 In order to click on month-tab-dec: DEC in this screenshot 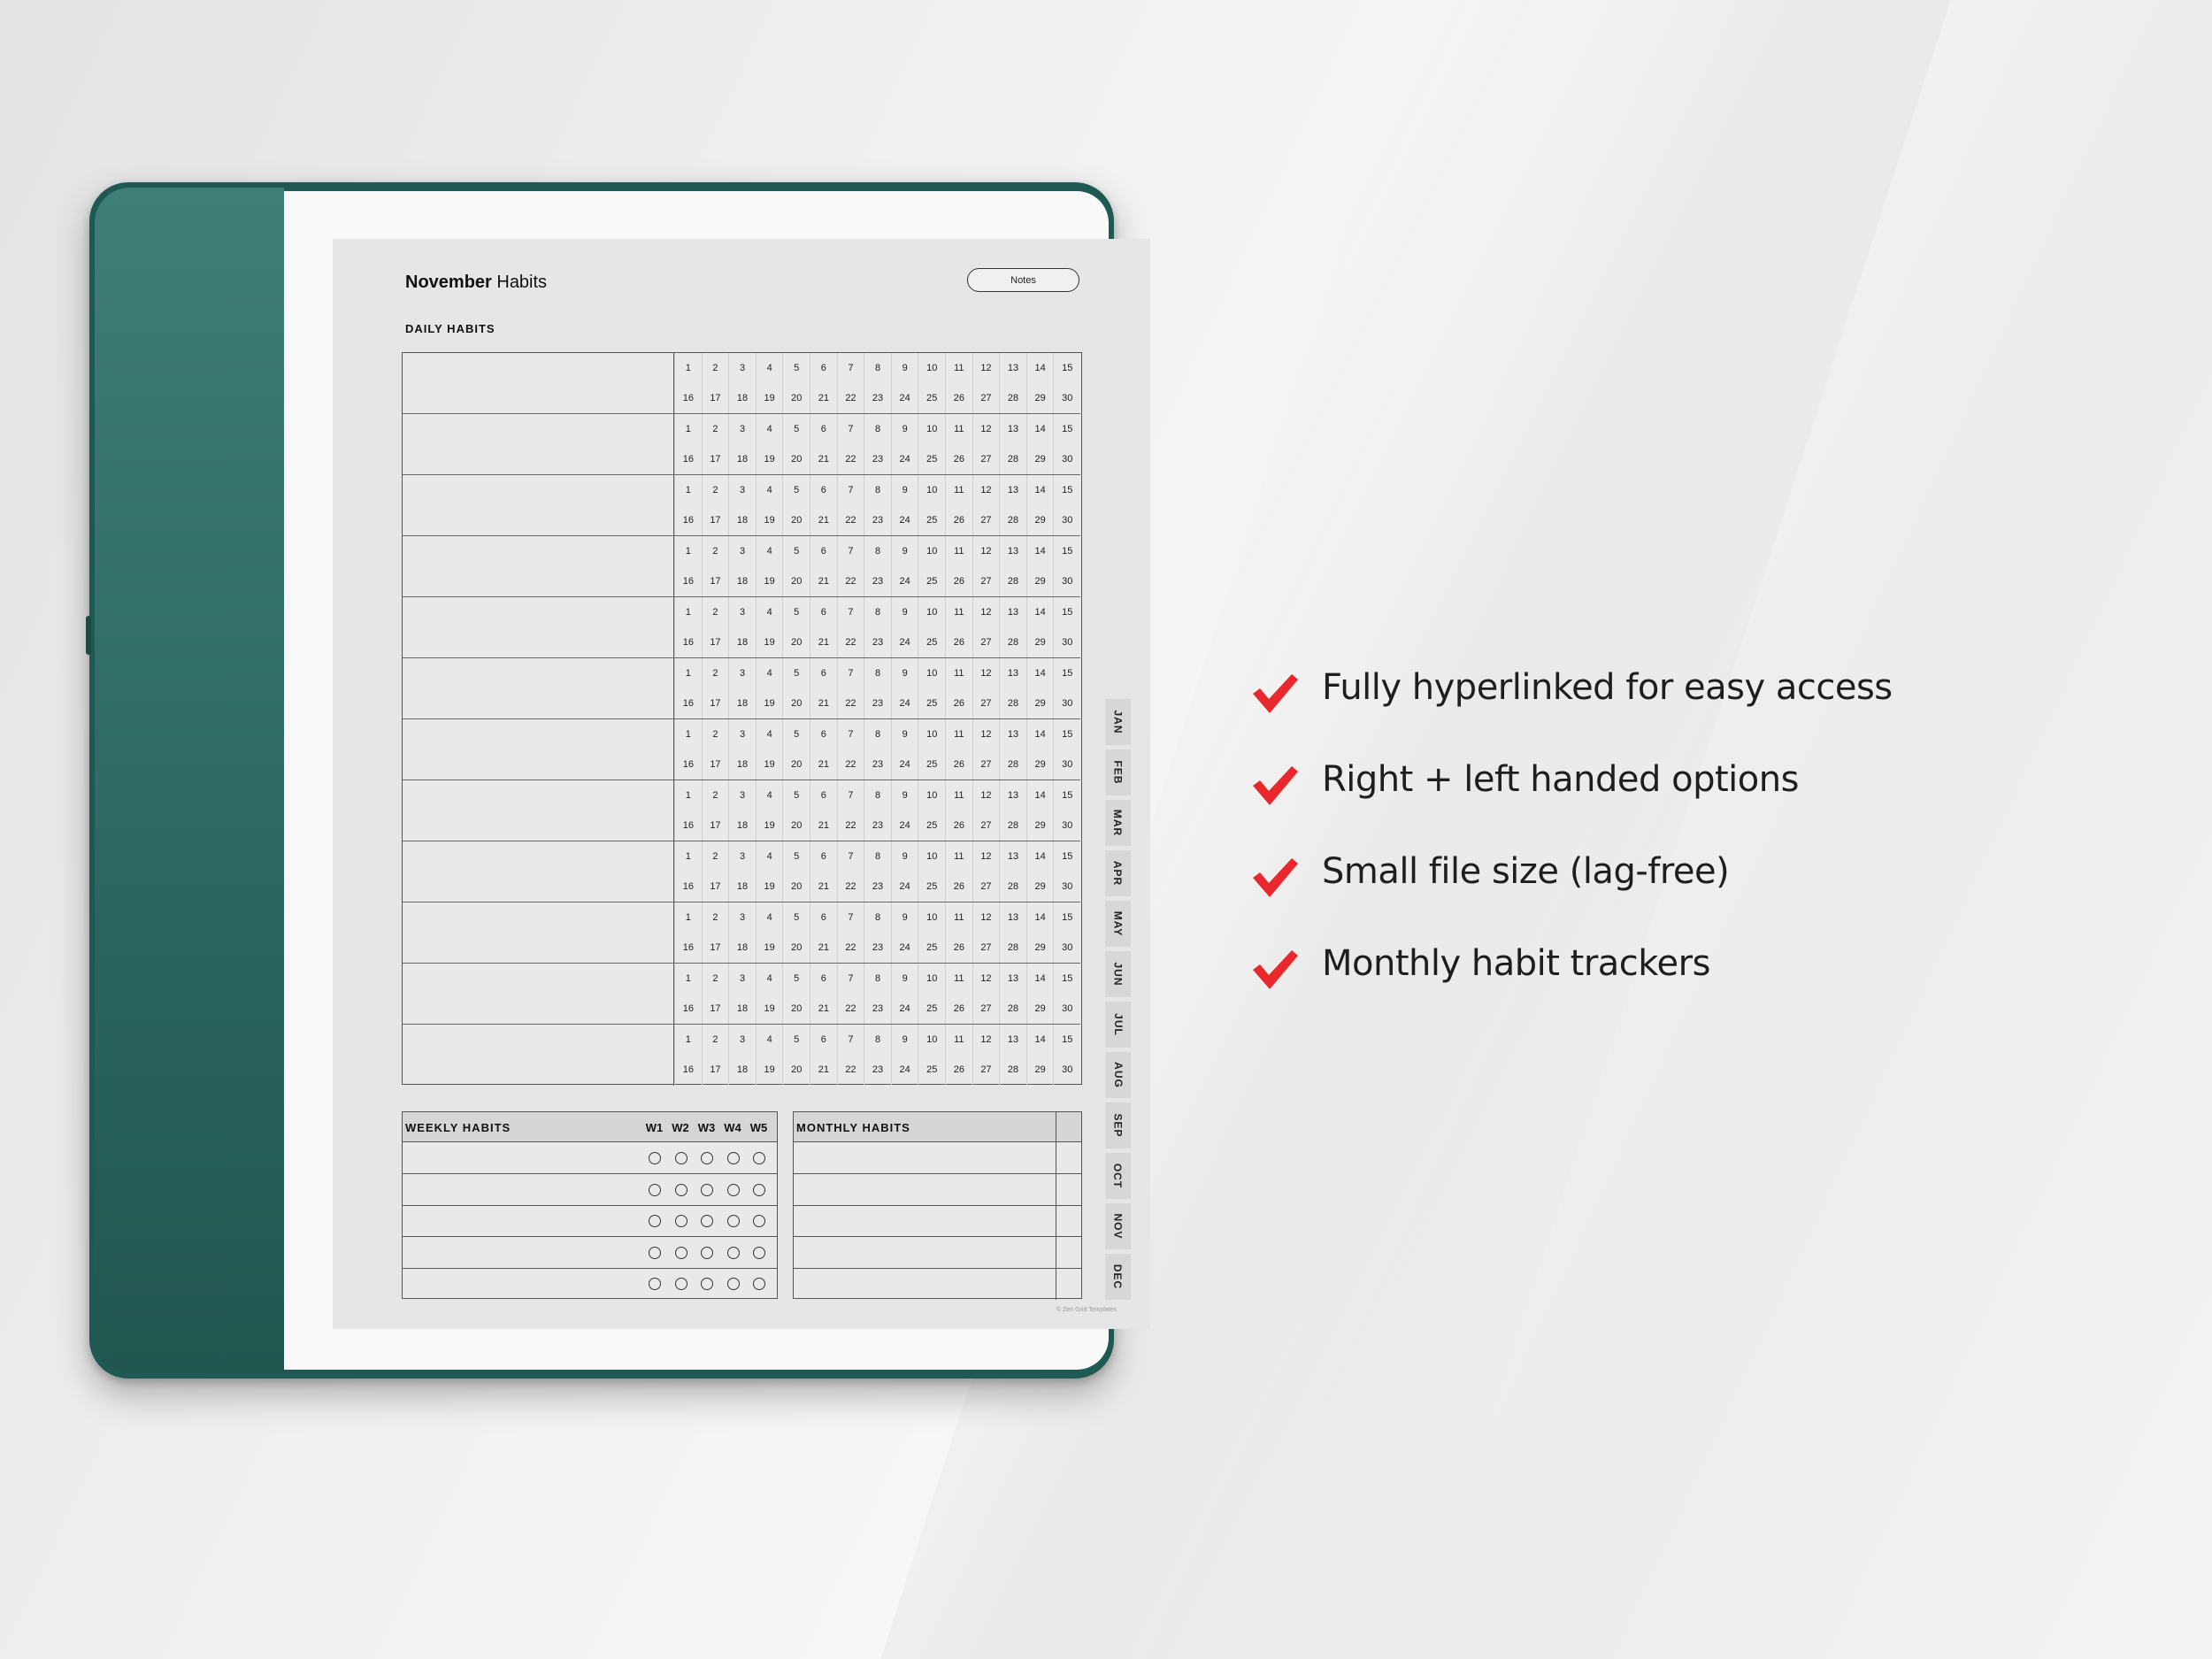, I will do `click(1118, 1277)`.